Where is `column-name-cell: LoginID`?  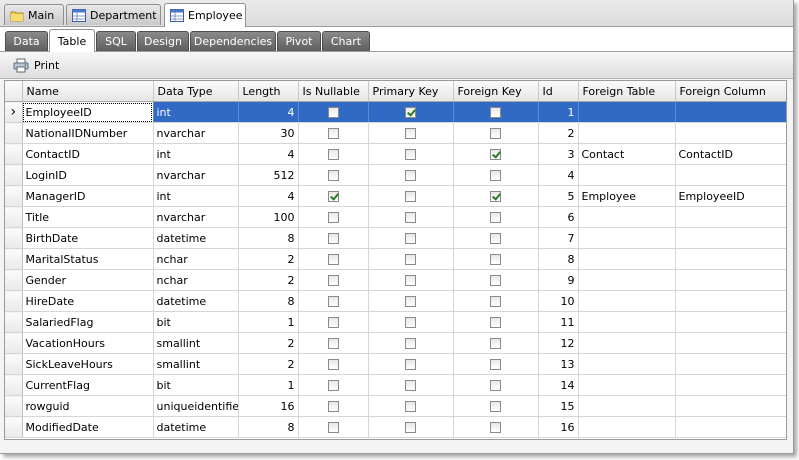 column-name-cell: LoginID is located at coordinates (88, 175).